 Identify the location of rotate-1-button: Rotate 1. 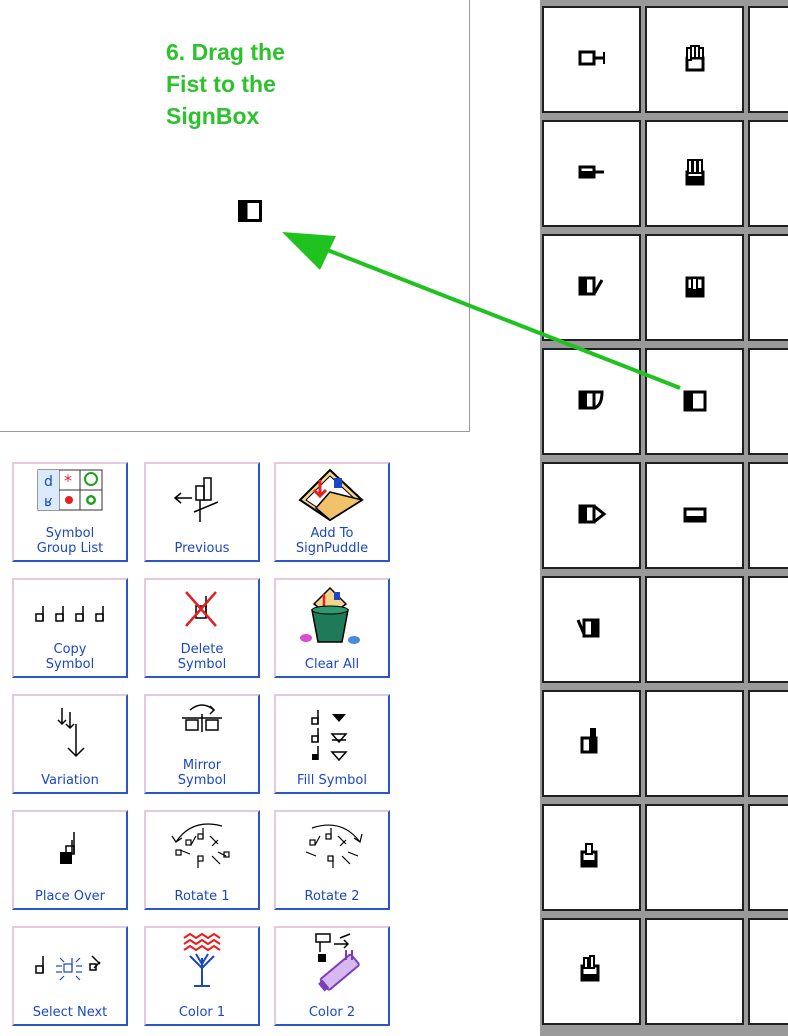
(202, 860).